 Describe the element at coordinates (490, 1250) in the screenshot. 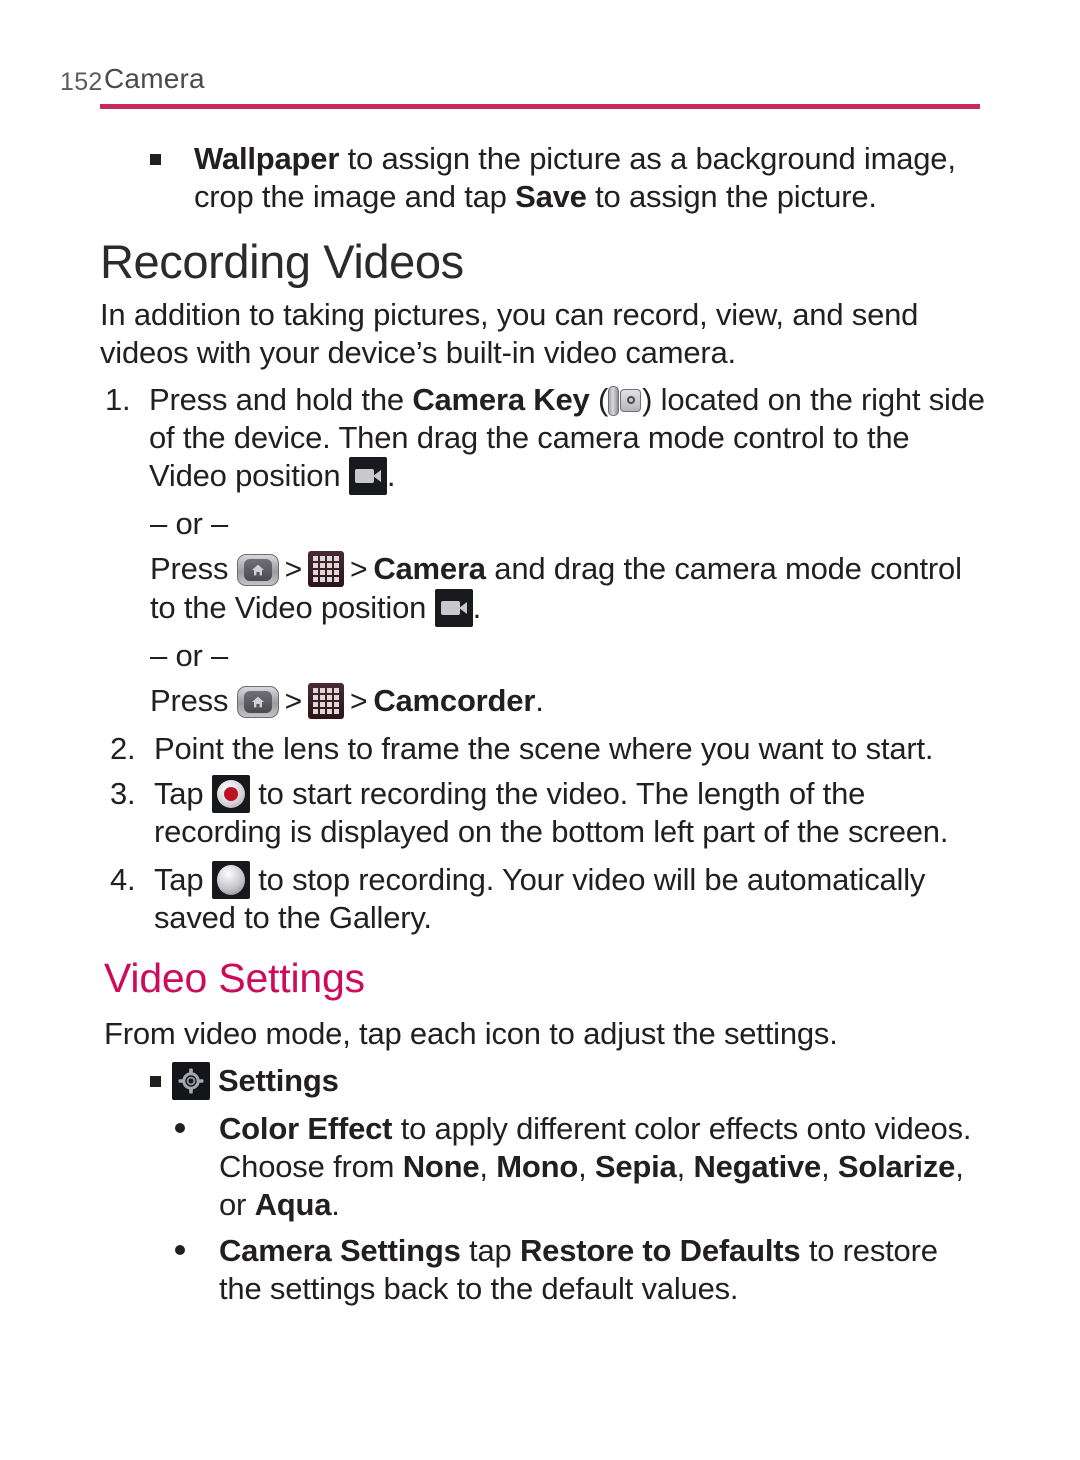

I see `camera-settings-mid: tap` at that location.